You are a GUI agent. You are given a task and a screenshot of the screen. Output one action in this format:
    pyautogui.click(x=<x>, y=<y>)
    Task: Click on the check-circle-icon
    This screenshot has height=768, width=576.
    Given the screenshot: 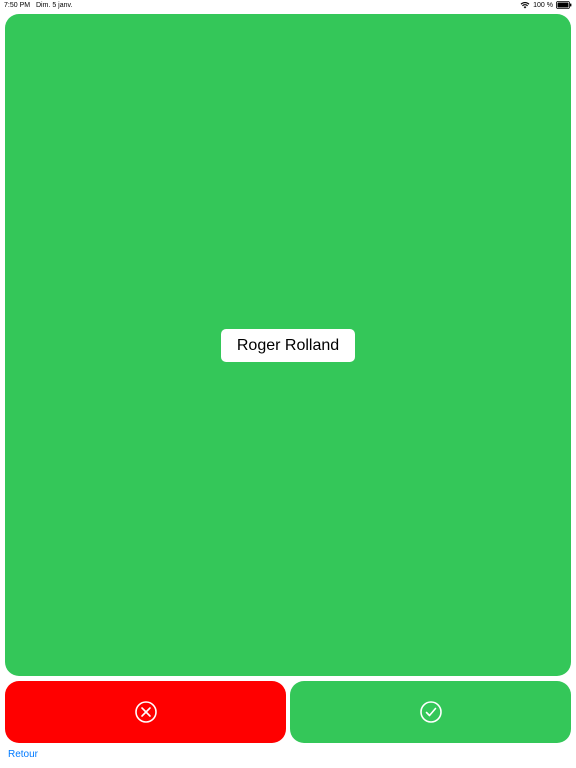 What is the action you would take?
    pyautogui.click(x=431, y=712)
    